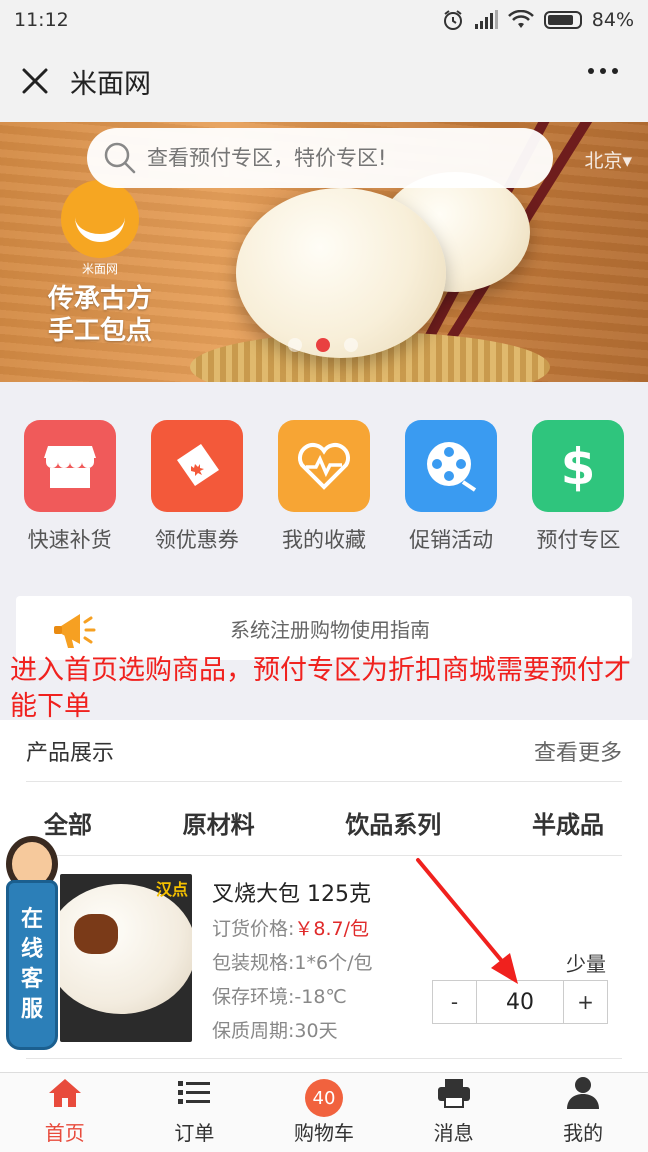  What do you see at coordinates (196, 540) in the screenshot?
I see `shortcut-label: 领优惠券` at bounding box center [196, 540].